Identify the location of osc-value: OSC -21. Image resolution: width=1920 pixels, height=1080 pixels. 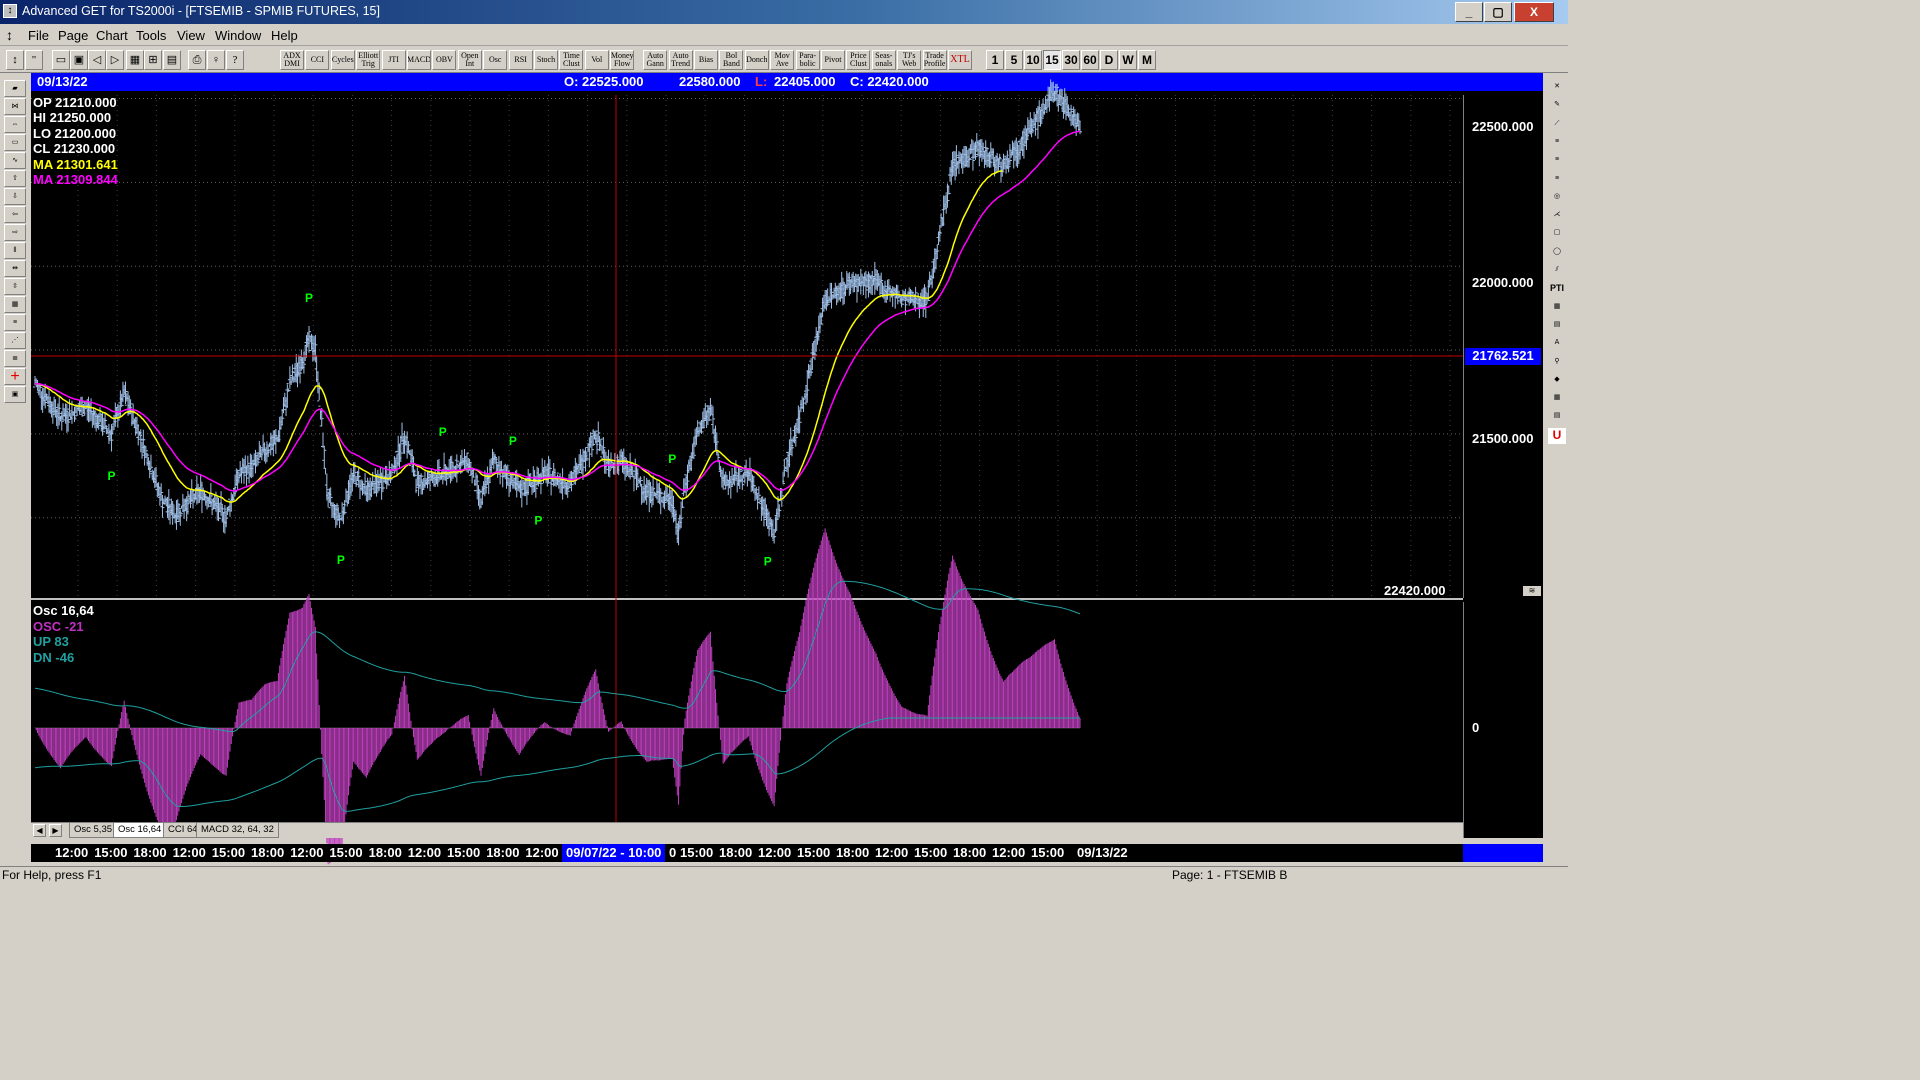
(58, 626).